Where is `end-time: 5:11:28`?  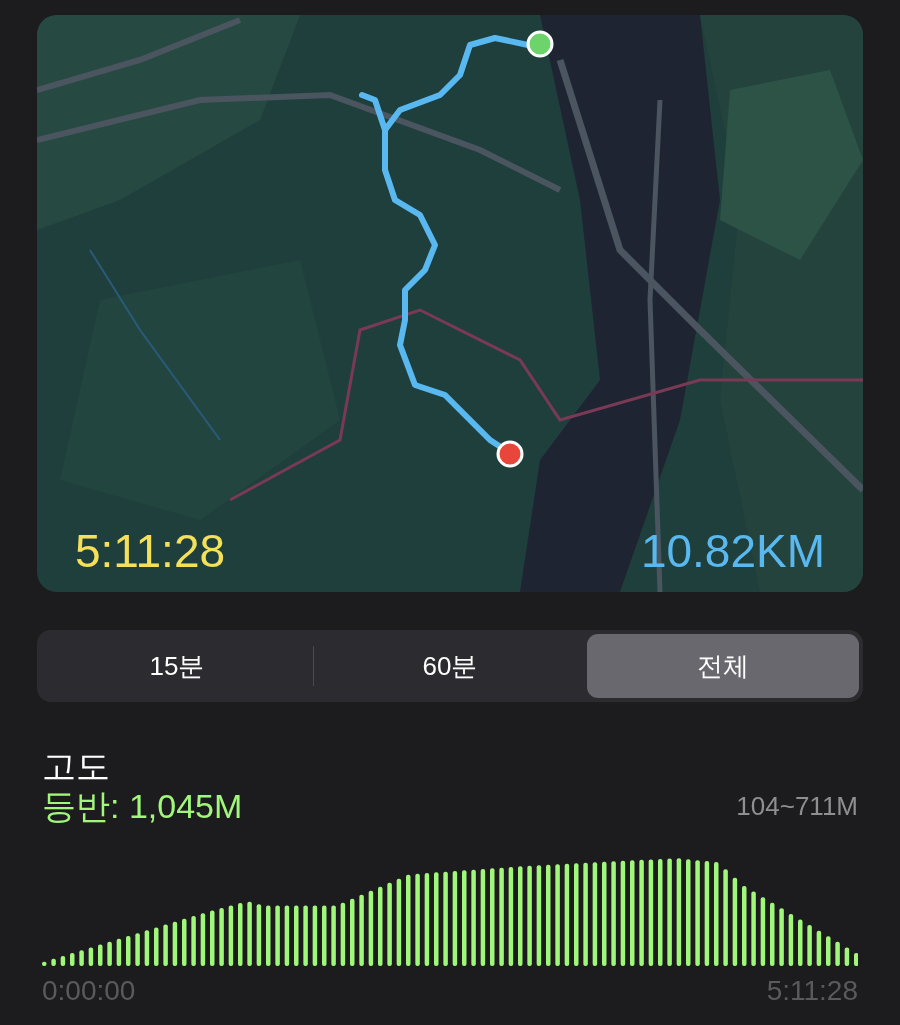 end-time: 5:11:28 is located at coordinates (812, 991).